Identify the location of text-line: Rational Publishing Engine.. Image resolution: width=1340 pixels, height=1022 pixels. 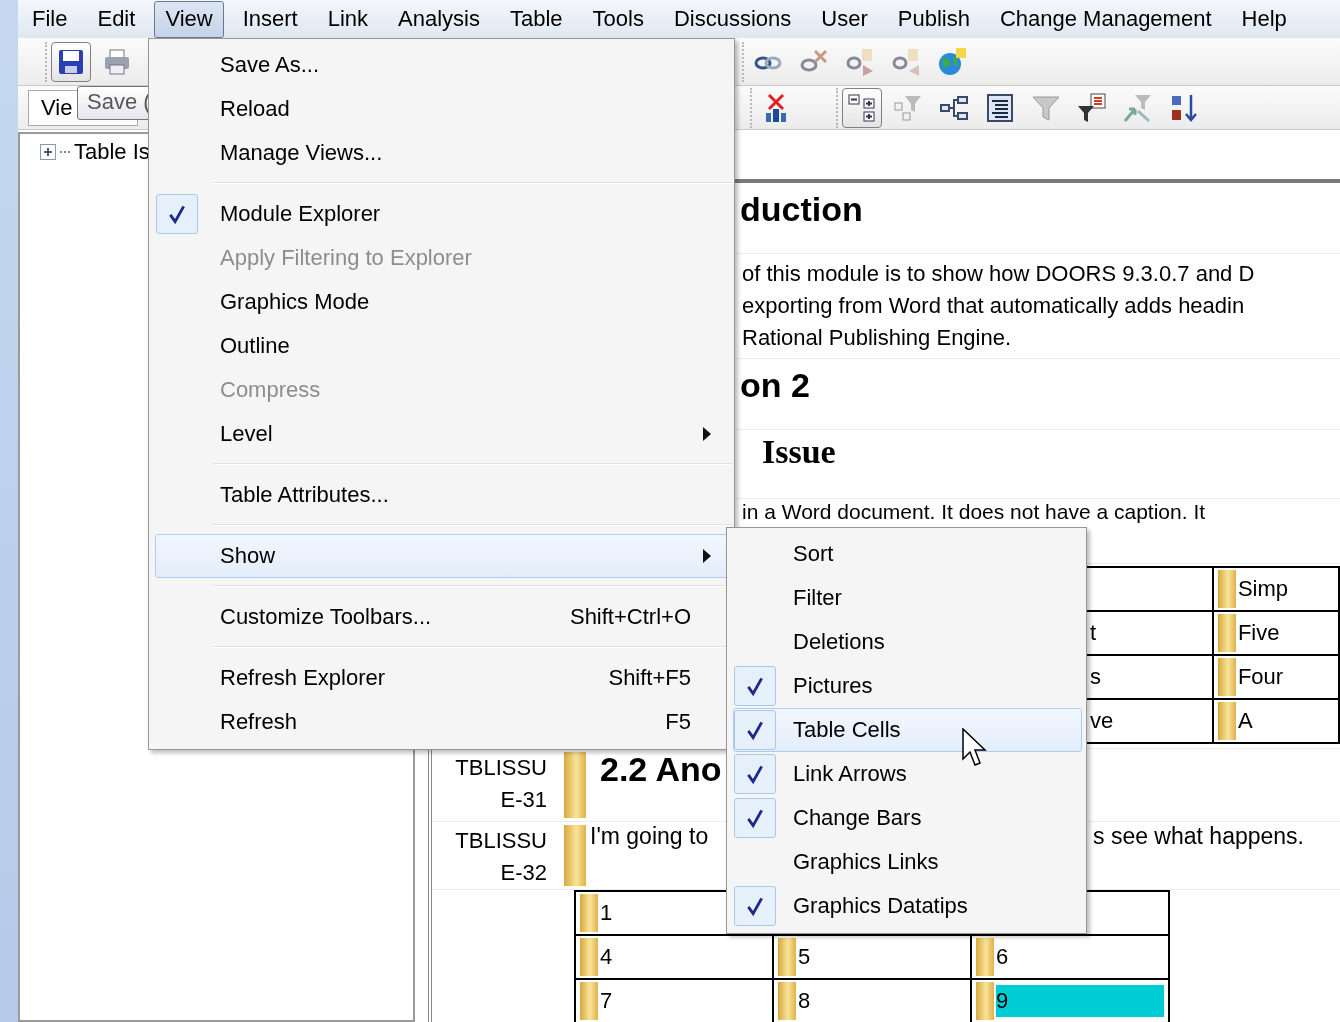
(877, 337).